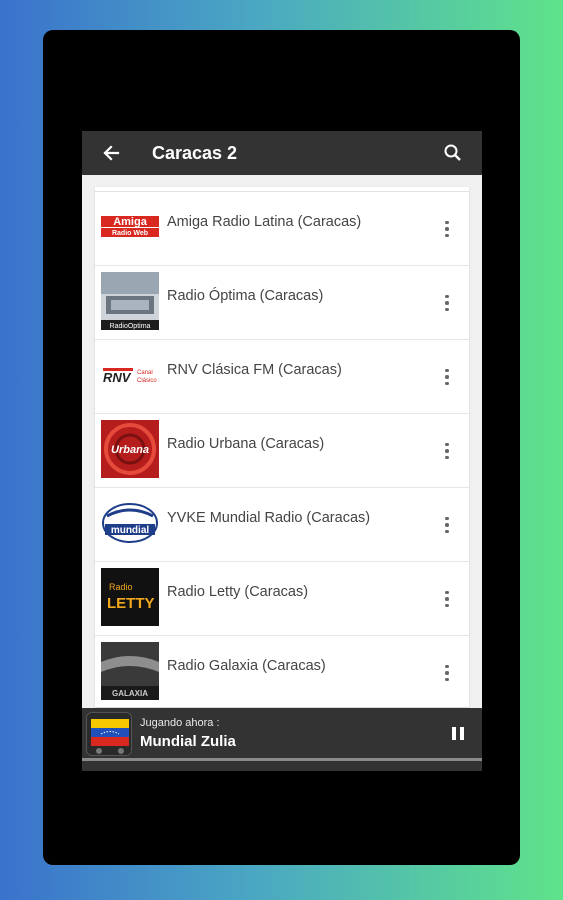 This screenshot has height=900, width=563. I want to click on station-logo-amiga: Amiga Radio Web, so click(130, 227).